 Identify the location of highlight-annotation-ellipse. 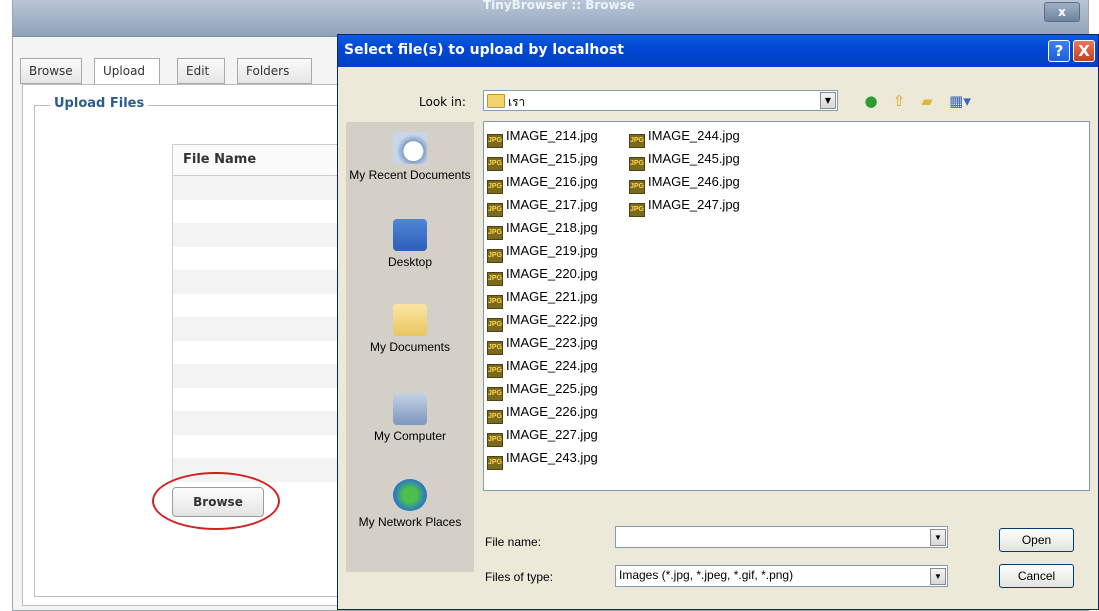
(216, 501).